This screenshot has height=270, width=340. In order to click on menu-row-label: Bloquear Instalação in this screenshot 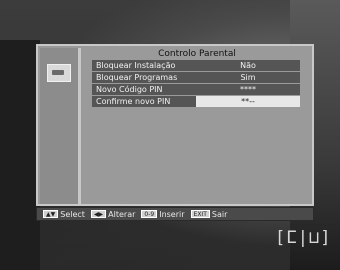, I will do `click(136, 65)`.